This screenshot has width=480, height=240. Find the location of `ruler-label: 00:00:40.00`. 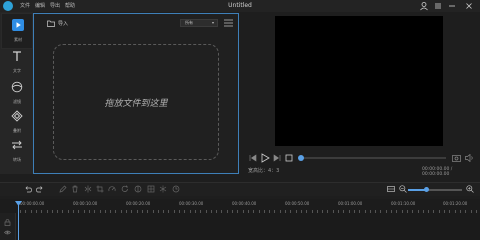

ruler-label: 00:00:40.00 is located at coordinates (244, 203).